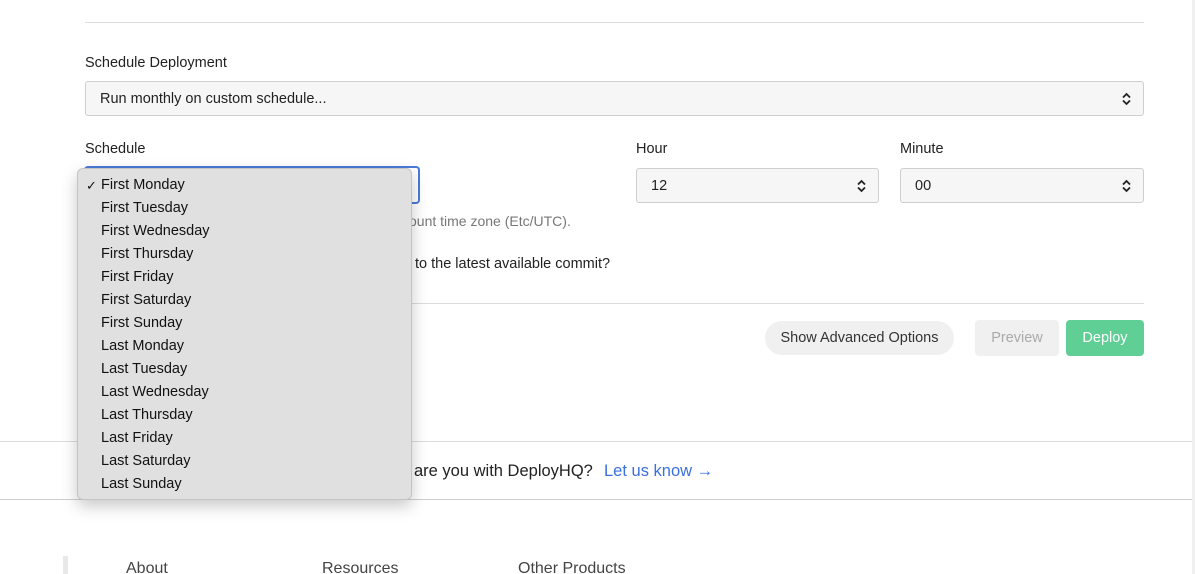  I want to click on footer-heading-other-products: Other Products, so click(572, 567).